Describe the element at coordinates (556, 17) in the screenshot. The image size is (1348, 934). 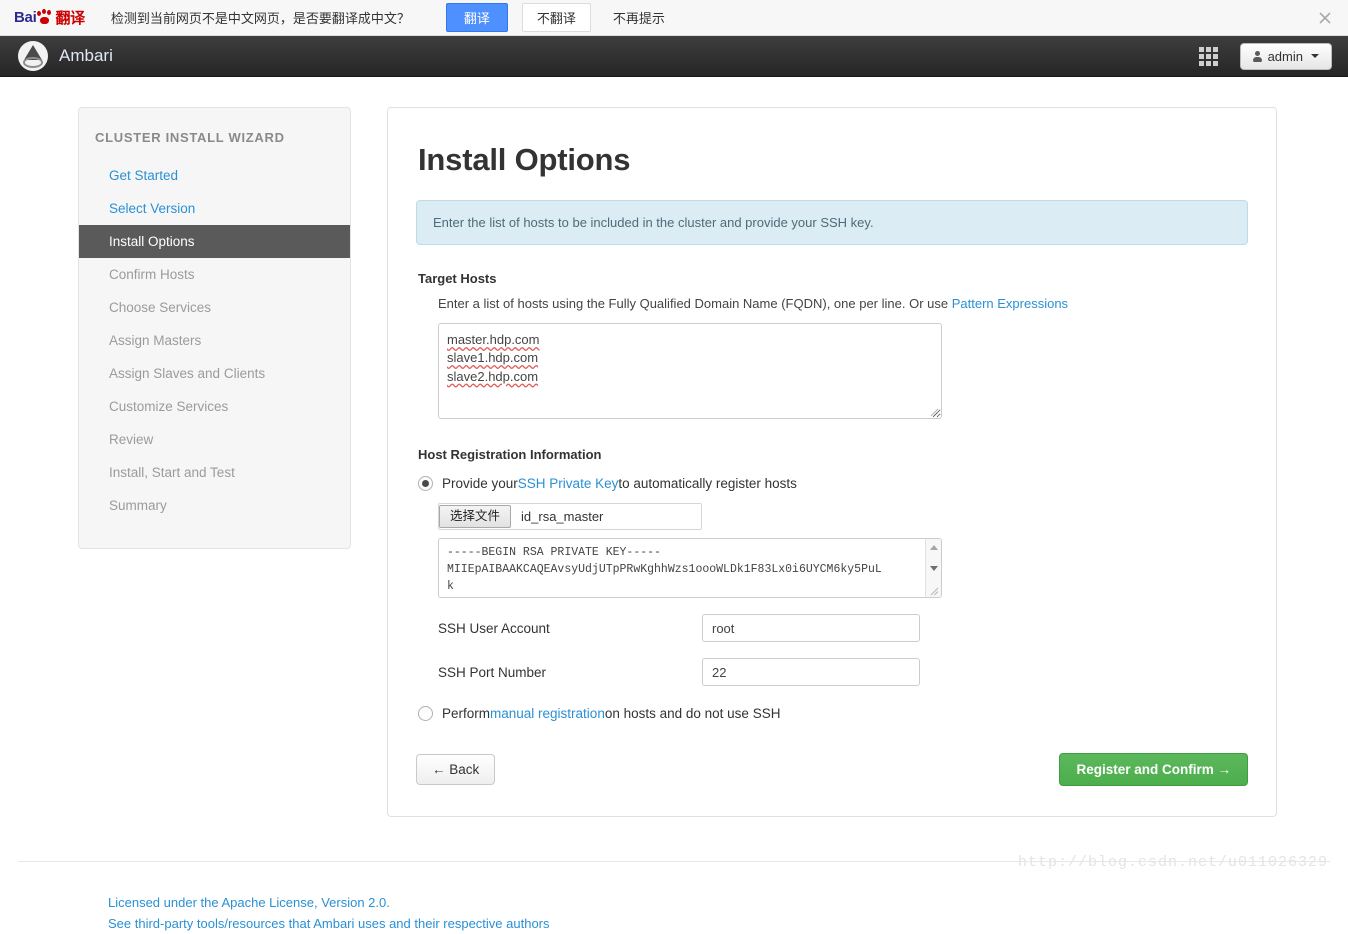
I see `do-not-translate-button: 不翻译` at that location.